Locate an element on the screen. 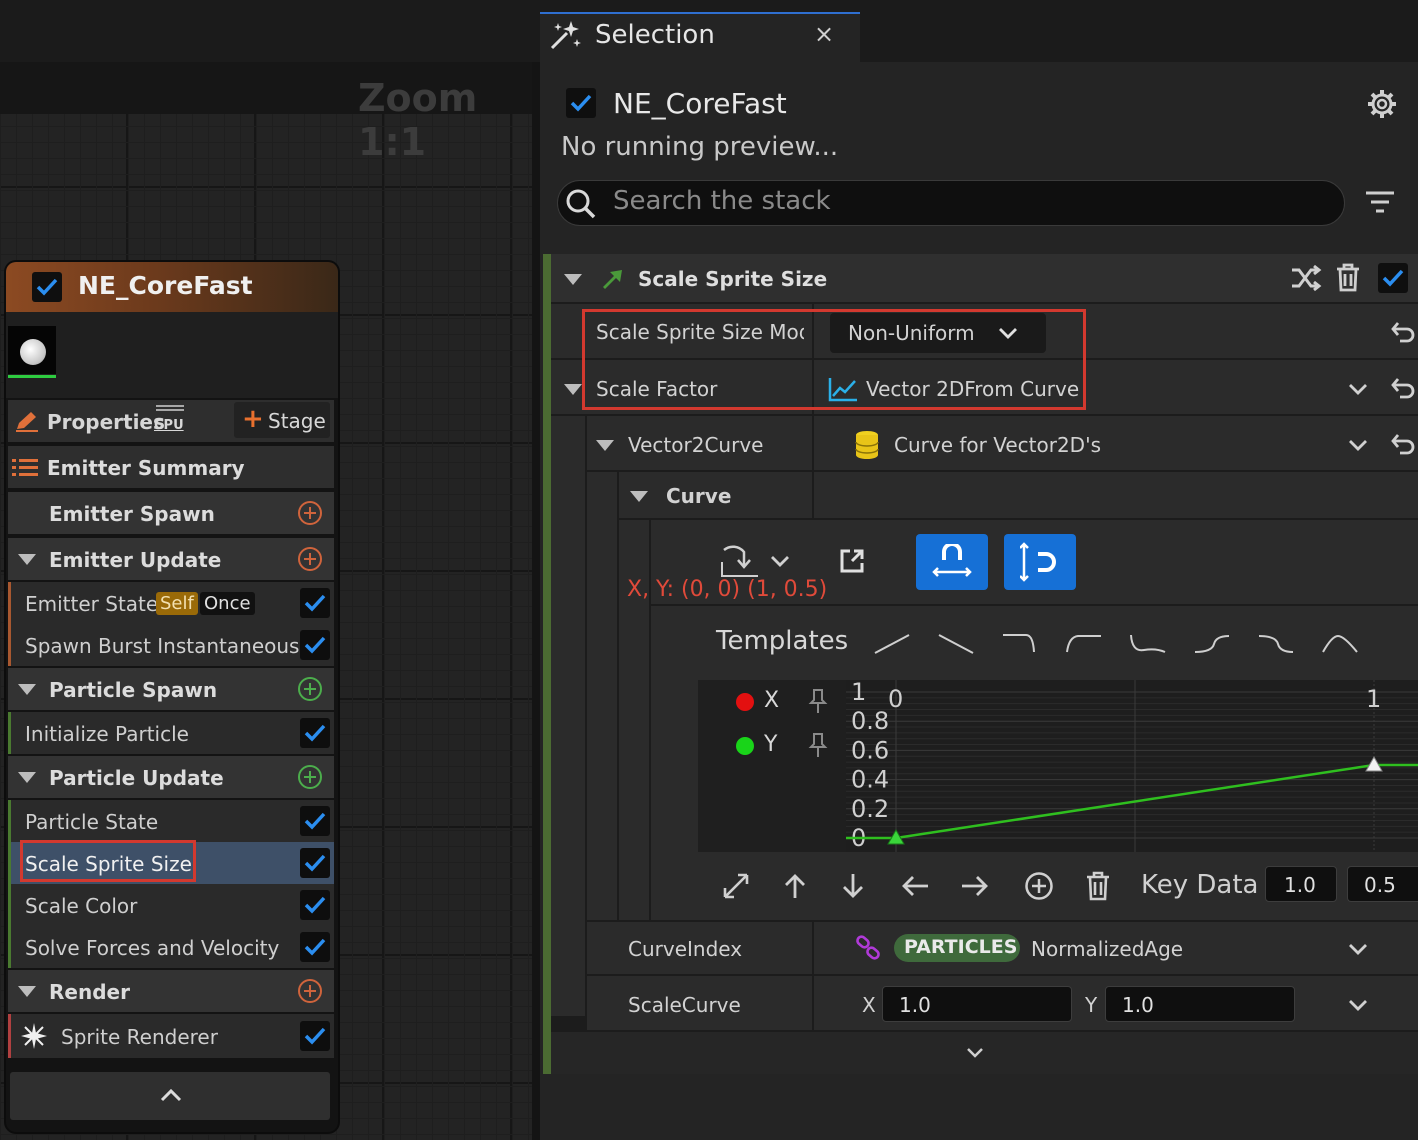 The width and height of the screenshot is (1418, 1140). emitter-spawn-row: Emitter Spawn is located at coordinates (171, 513).